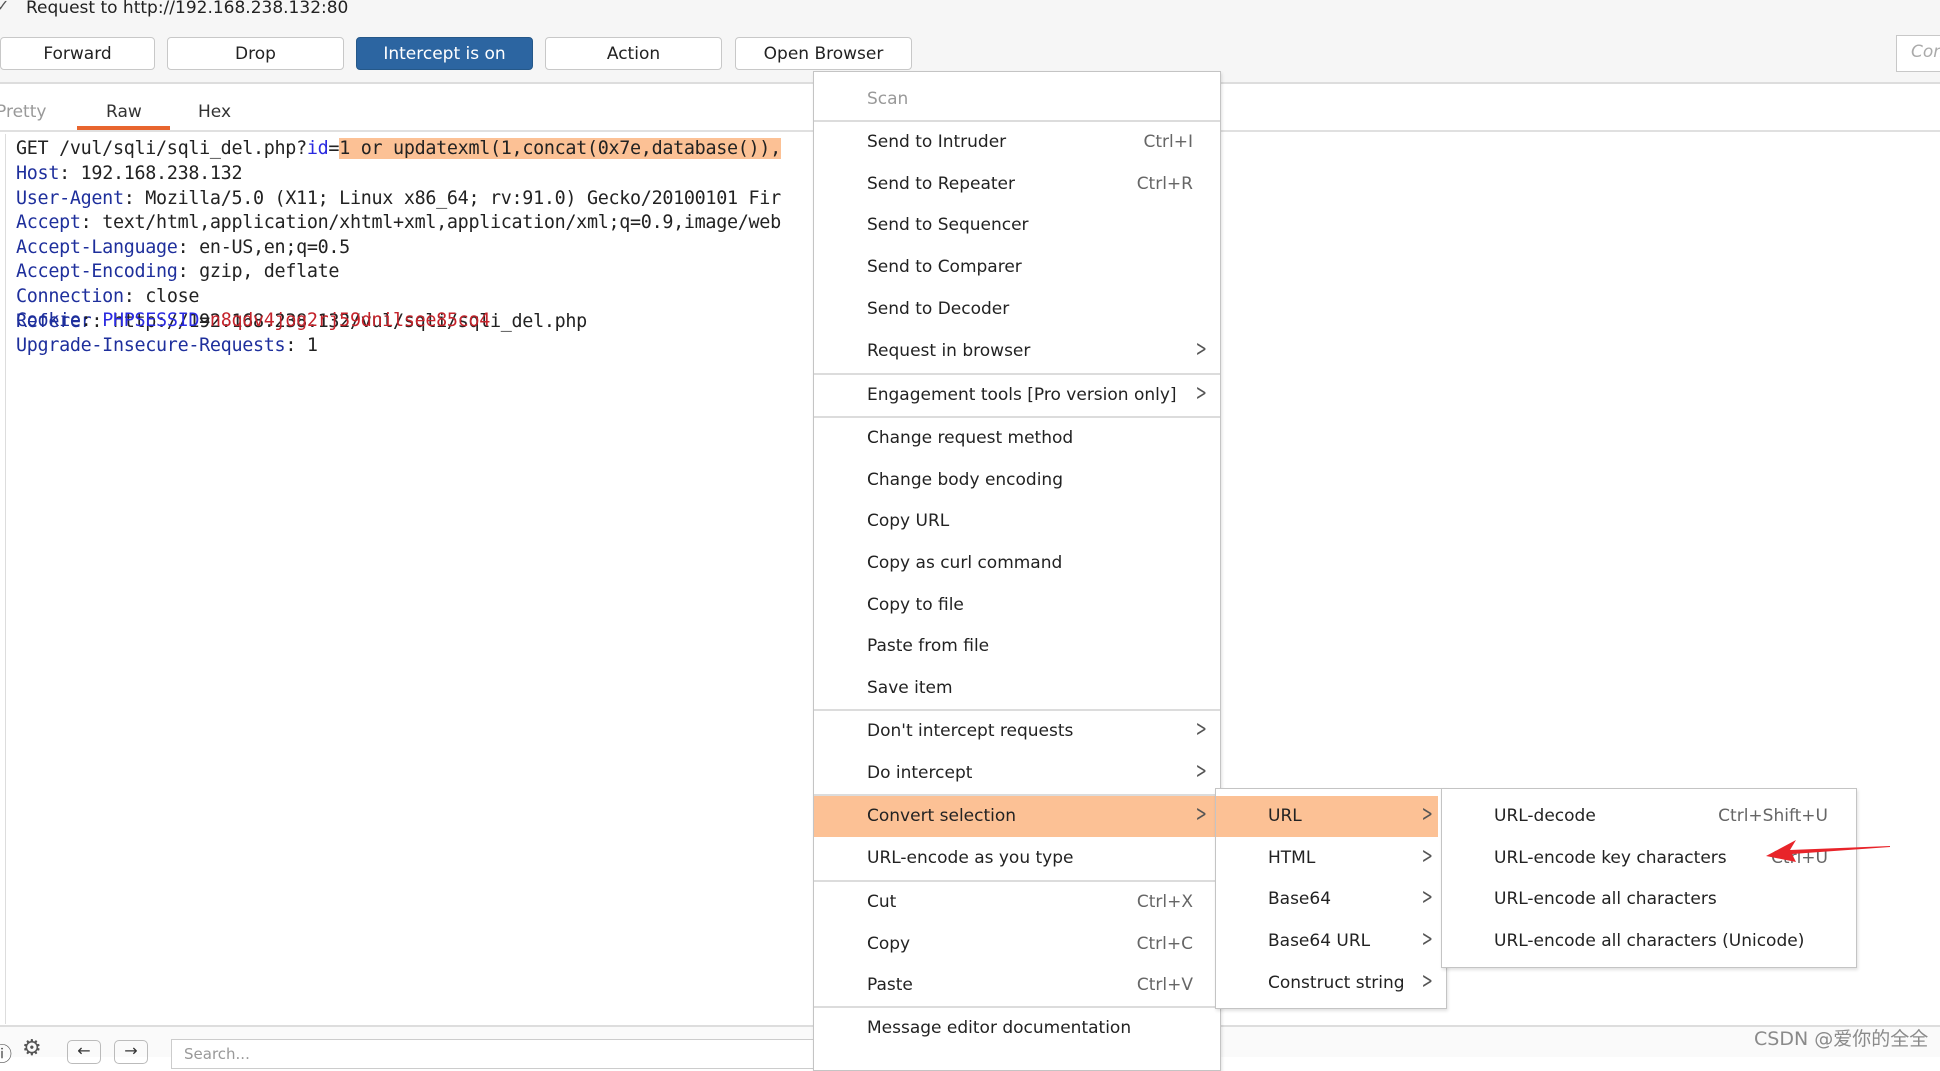  What do you see at coordinates (161, 148) in the screenshot?
I see `request-path: GET /vul/sqli/sqli_del.php?` at bounding box center [161, 148].